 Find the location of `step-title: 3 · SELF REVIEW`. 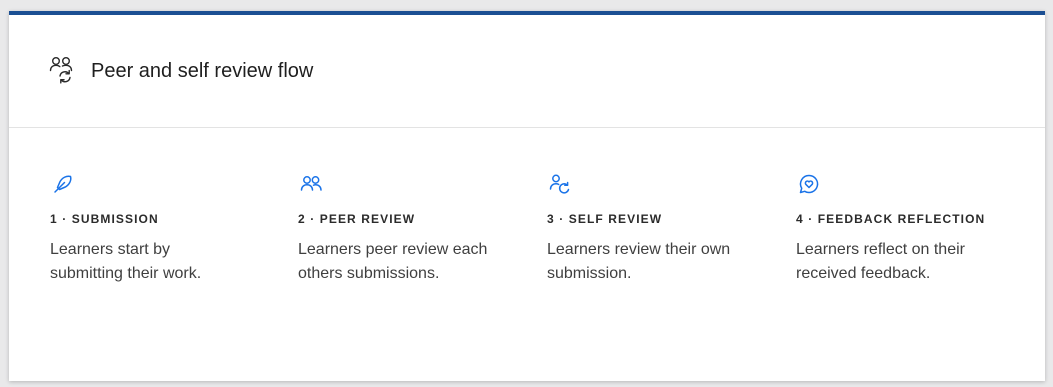

step-title: 3 · SELF REVIEW is located at coordinates (605, 219).